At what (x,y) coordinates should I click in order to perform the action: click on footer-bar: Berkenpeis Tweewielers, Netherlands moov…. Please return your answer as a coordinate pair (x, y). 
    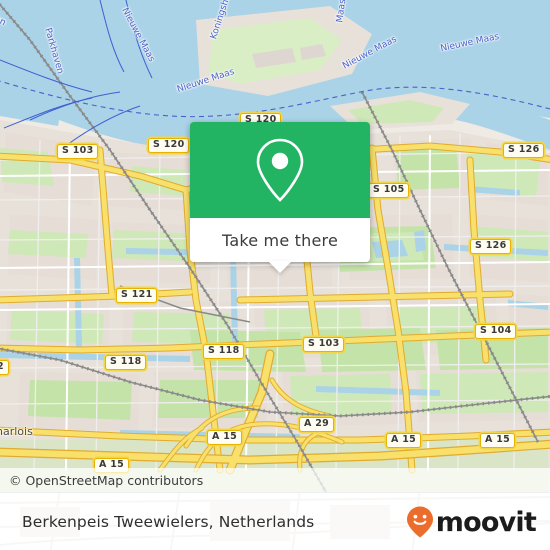
    Looking at the image, I should click on (275, 521).